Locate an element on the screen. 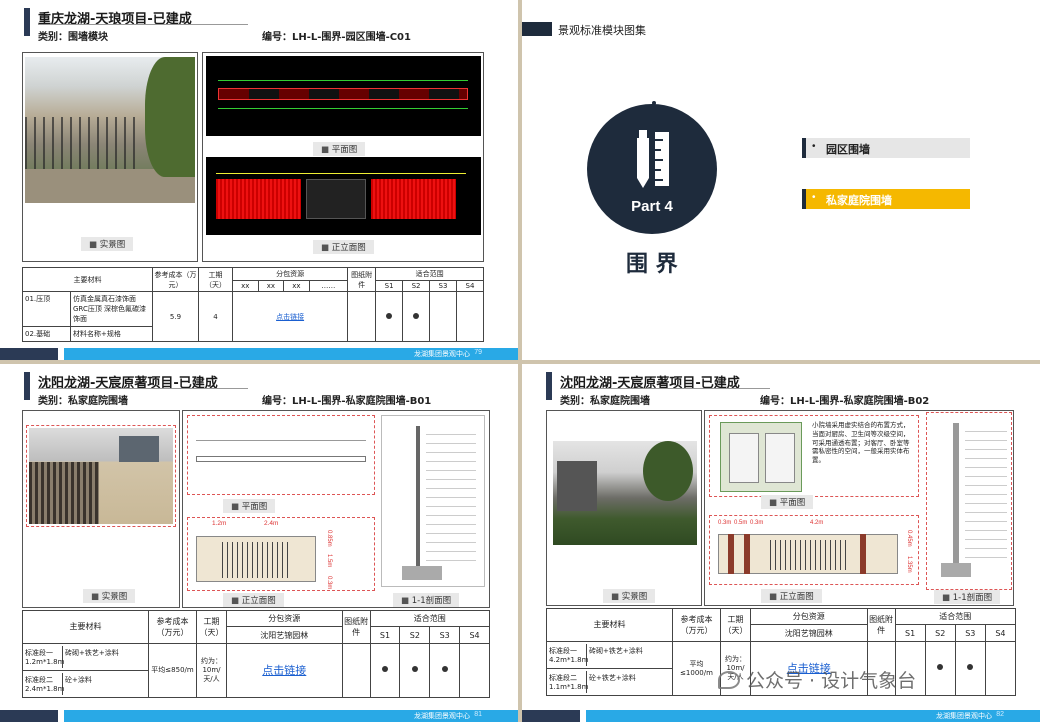 This screenshot has width=1040, height=722. dim-5: 0.3m is located at coordinates (329, 583).